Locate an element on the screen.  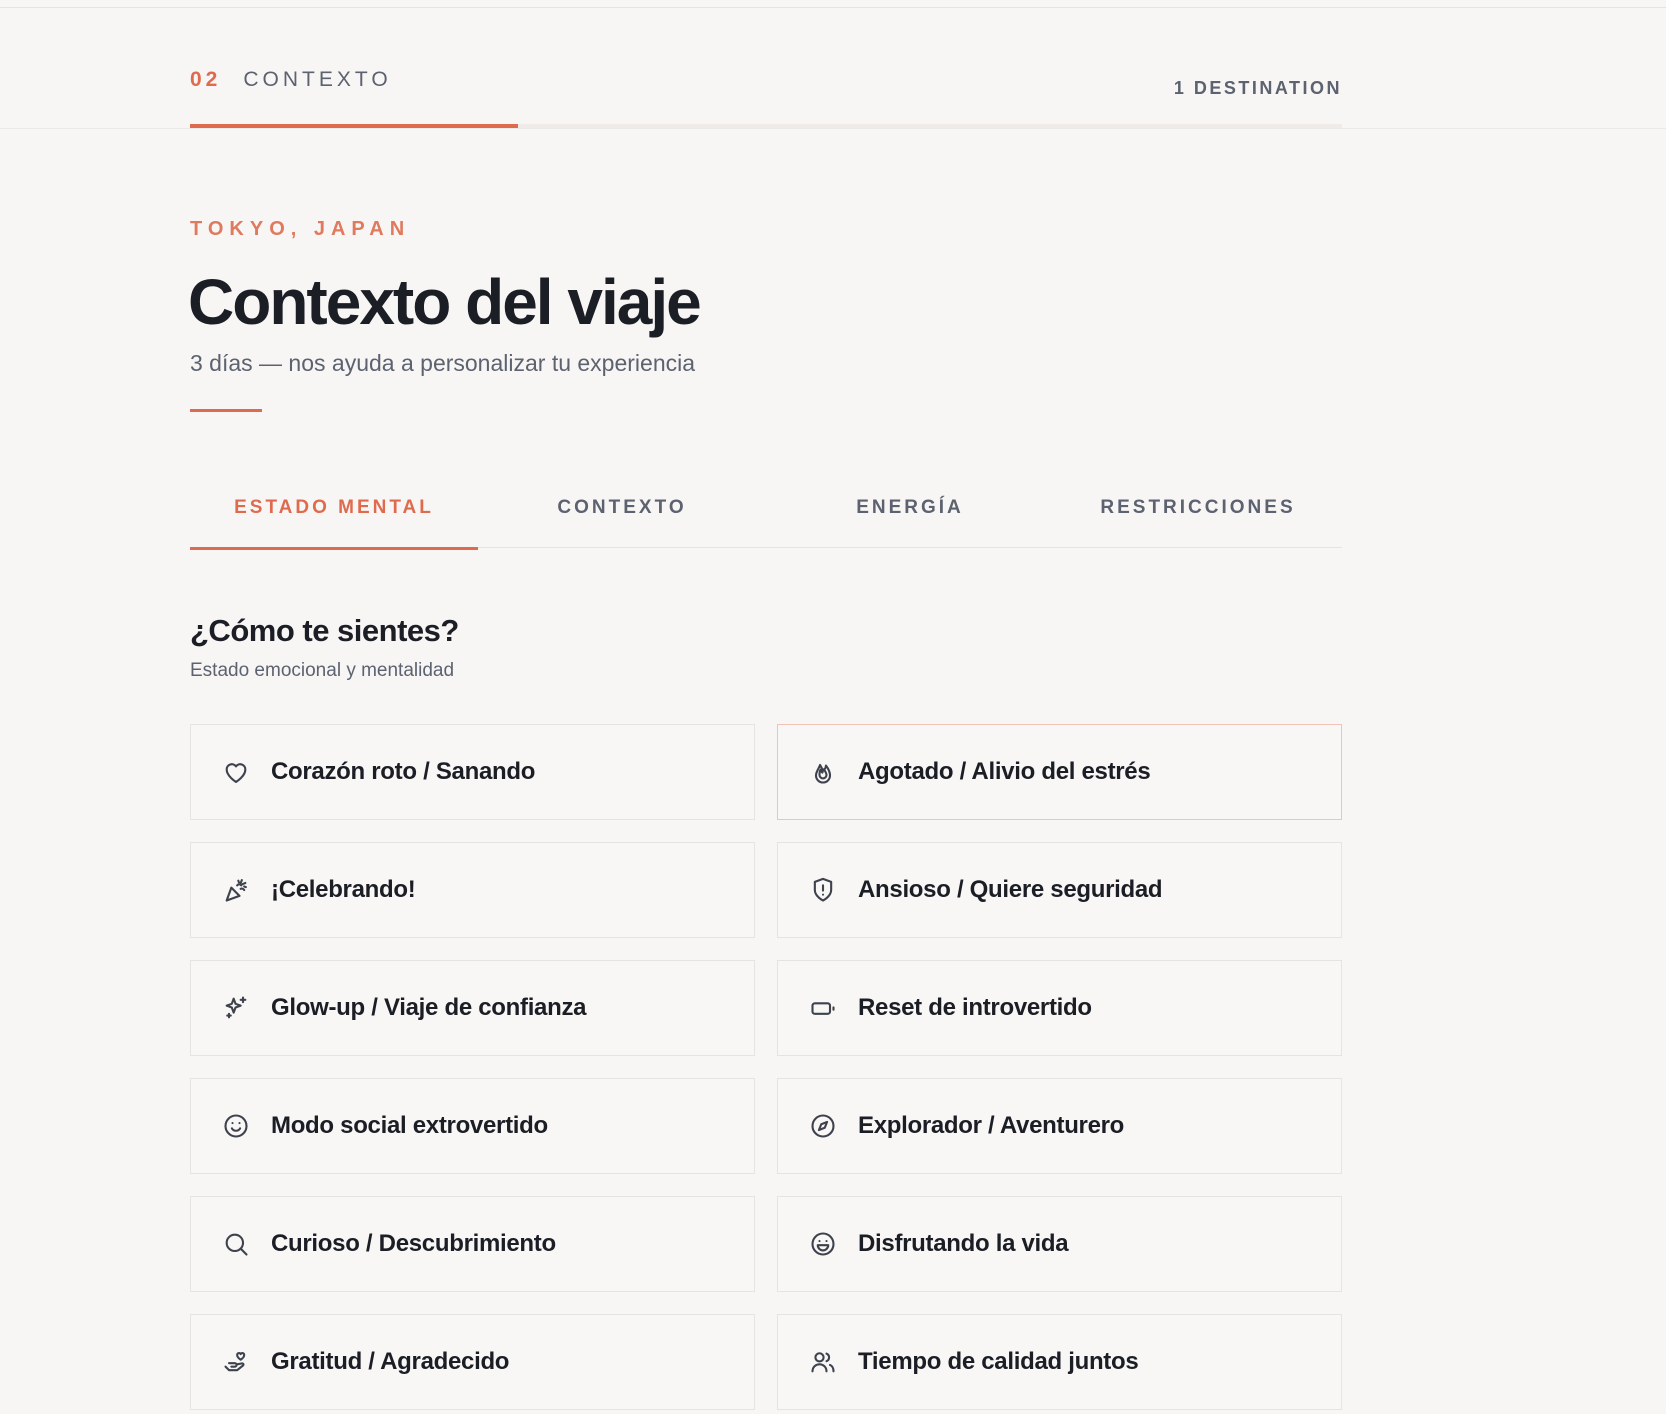
compass-icon is located at coordinates (823, 1126).